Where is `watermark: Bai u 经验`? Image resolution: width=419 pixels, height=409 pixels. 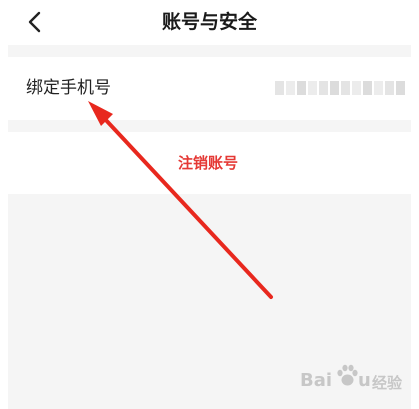
watermark: Bai u 经验 is located at coordinates (356, 380).